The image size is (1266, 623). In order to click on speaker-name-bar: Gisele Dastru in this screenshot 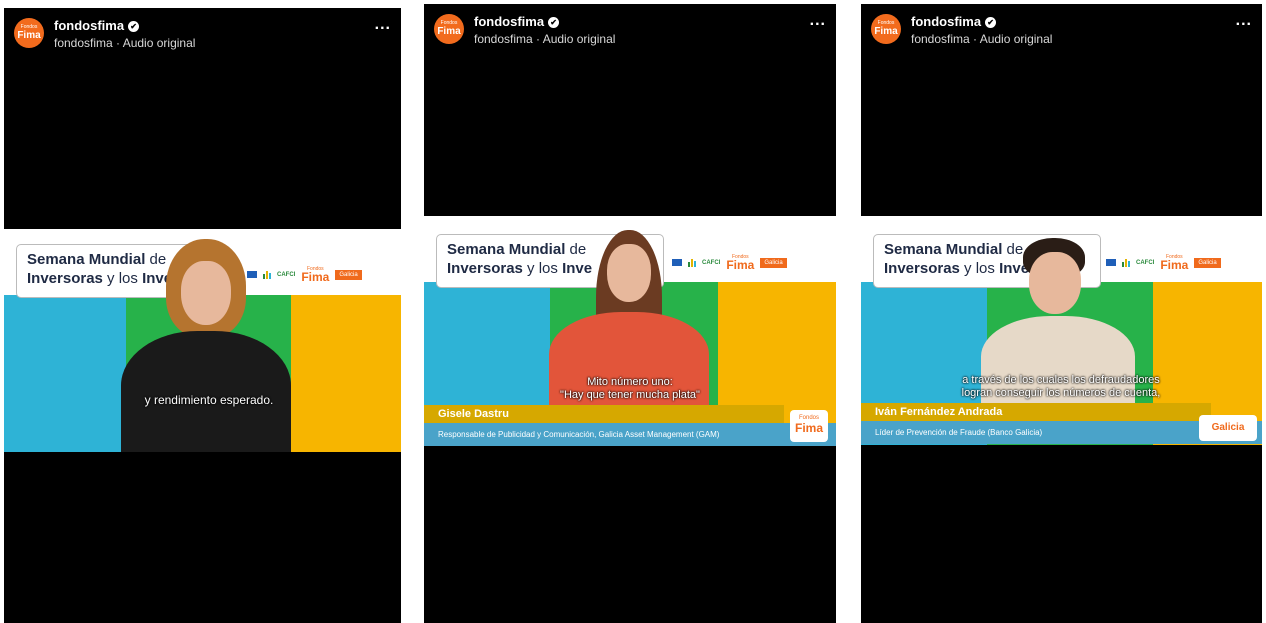, I will do `click(604, 414)`.